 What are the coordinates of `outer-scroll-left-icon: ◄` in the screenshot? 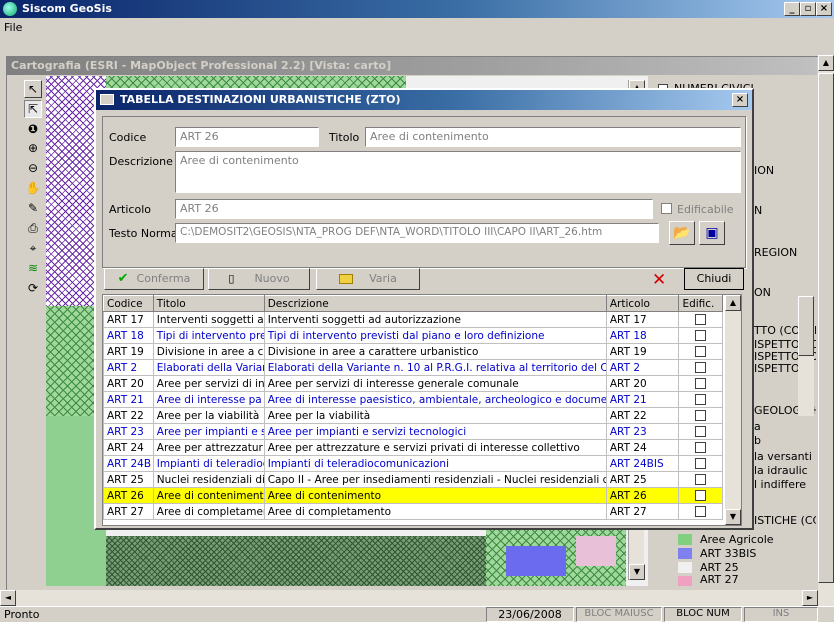 It's located at (8, 598).